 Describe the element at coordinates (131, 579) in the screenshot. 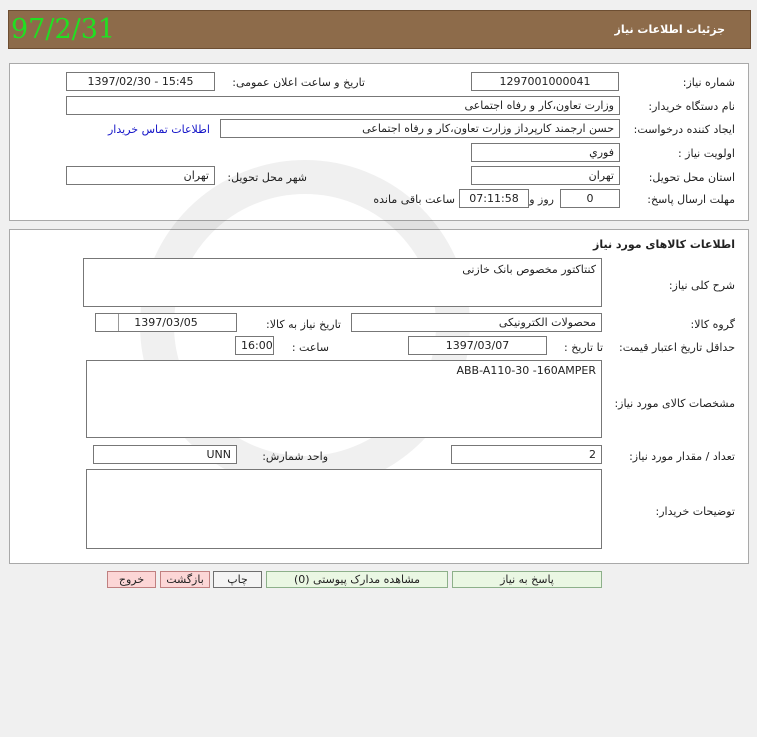

I see `exit-button: خروج` at that location.